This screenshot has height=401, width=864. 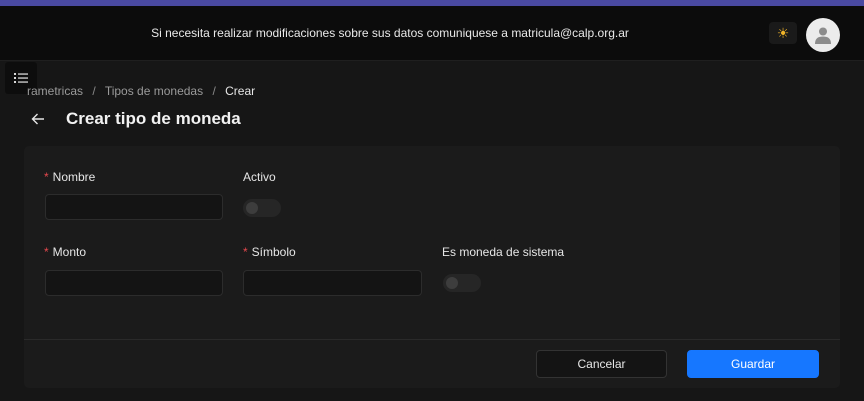 What do you see at coordinates (262, 208) in the screenshot?
I see `activo-toggle` at bounding box center [262, 208].